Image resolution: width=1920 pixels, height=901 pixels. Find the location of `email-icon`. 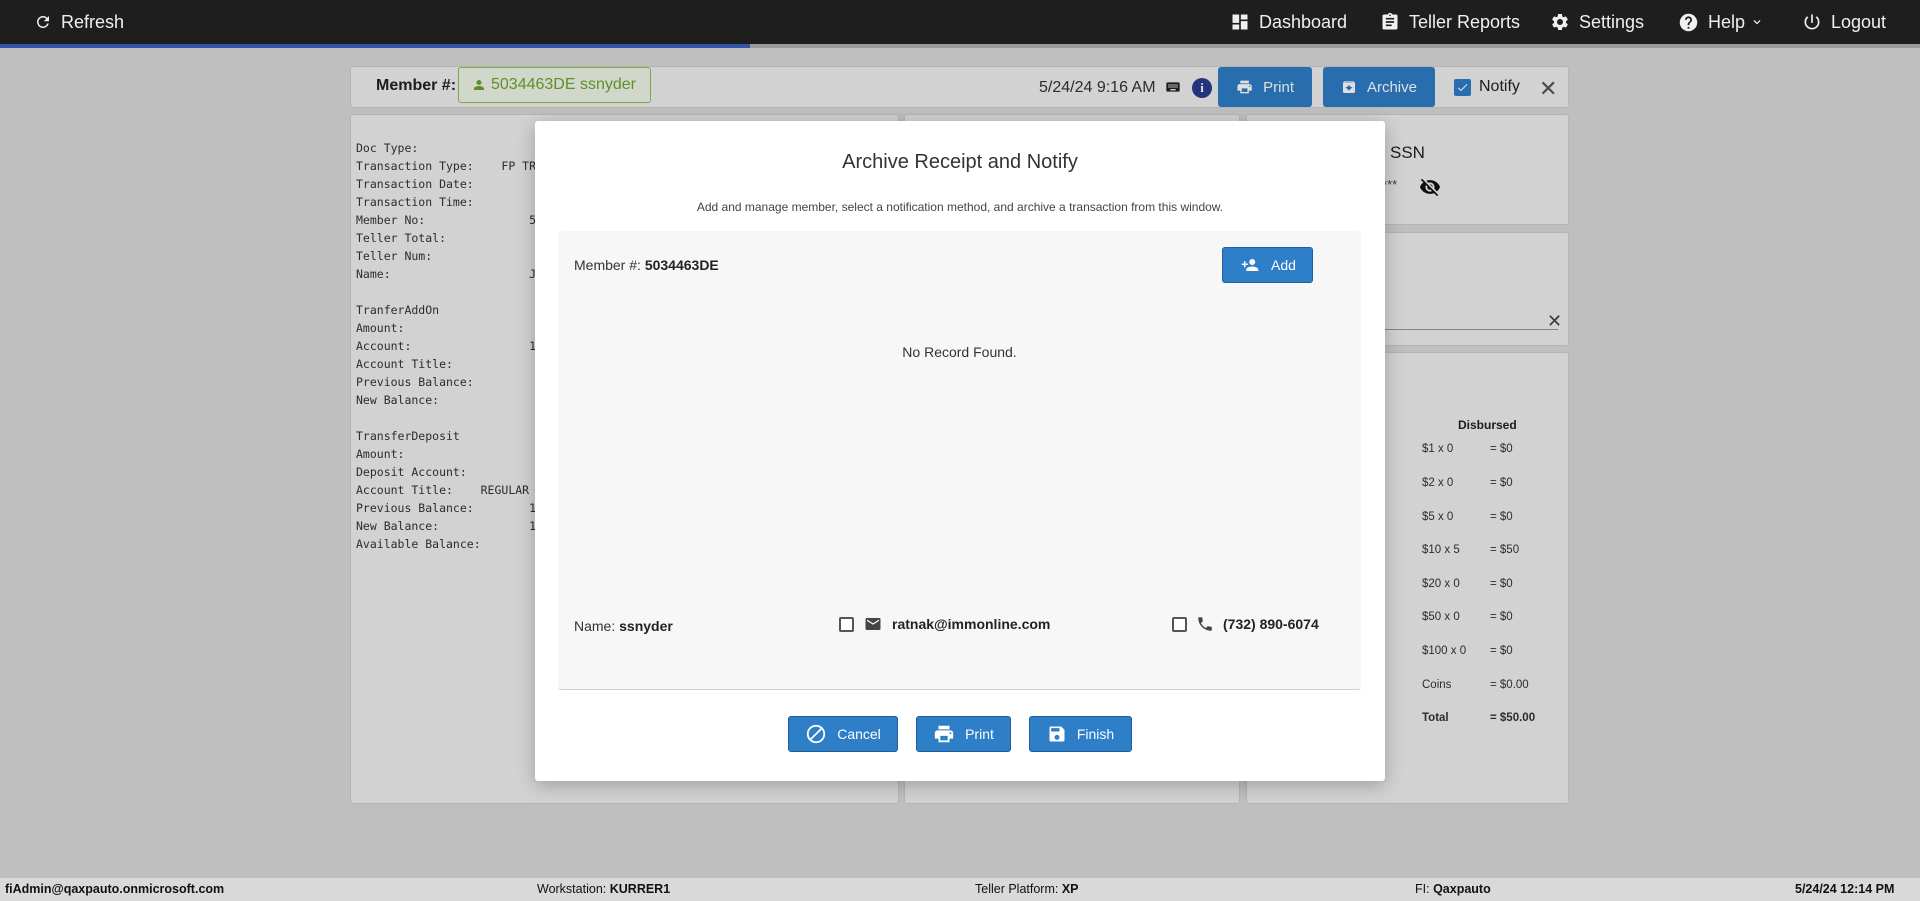

email-icon is located at coordinates (873, 624).